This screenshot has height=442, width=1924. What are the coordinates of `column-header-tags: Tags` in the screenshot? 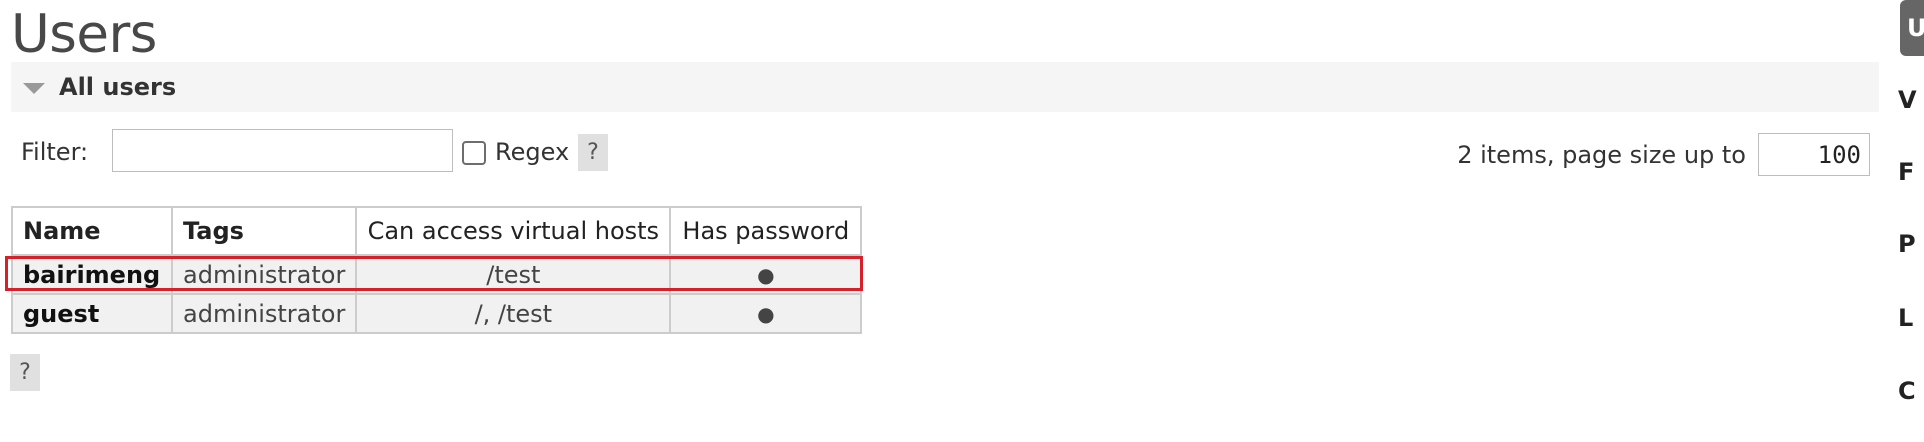 It's located at (264, 231).